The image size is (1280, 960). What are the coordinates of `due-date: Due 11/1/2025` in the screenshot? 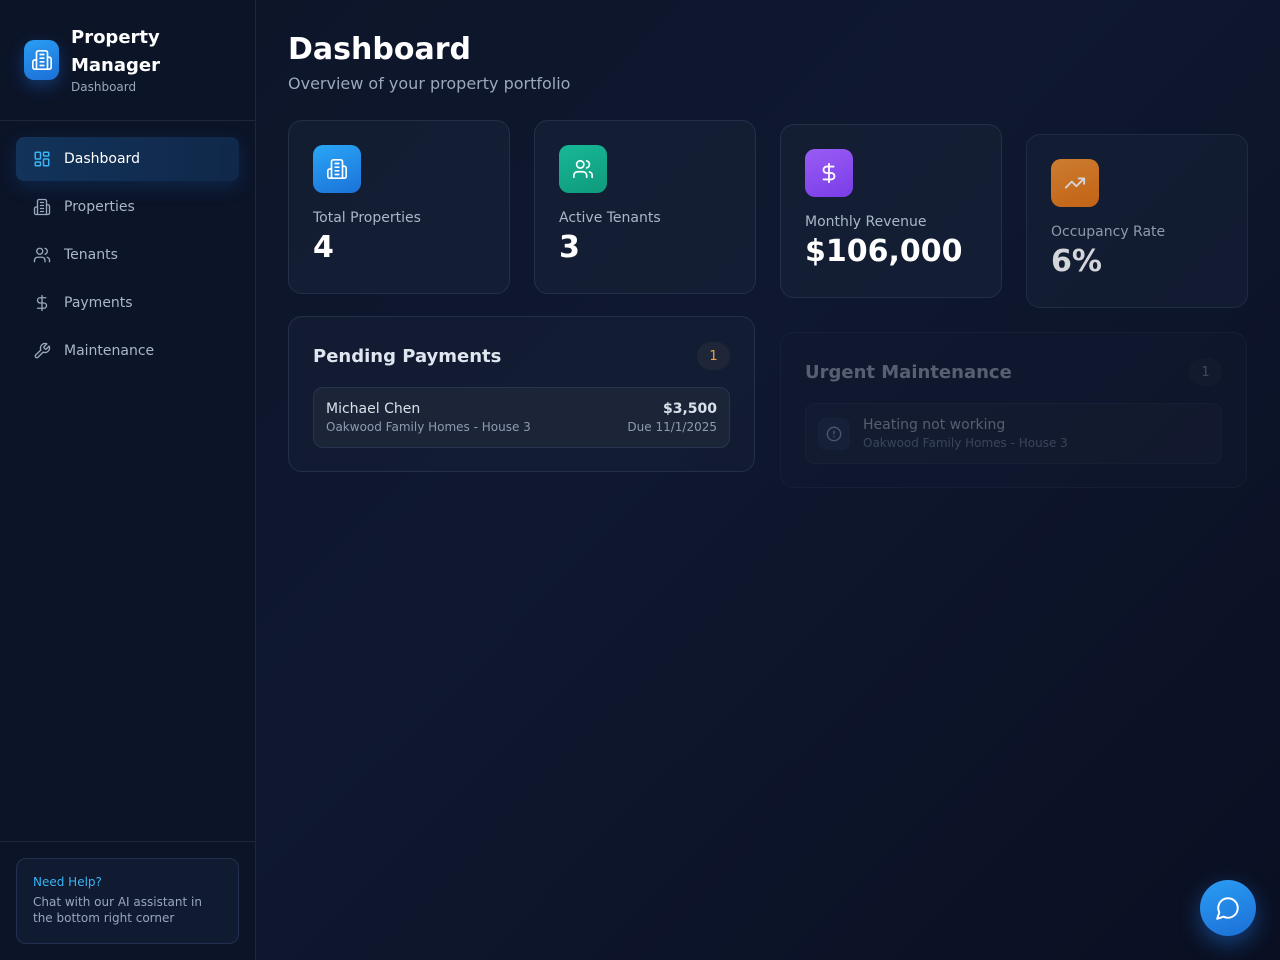 It's located at (672, 427).